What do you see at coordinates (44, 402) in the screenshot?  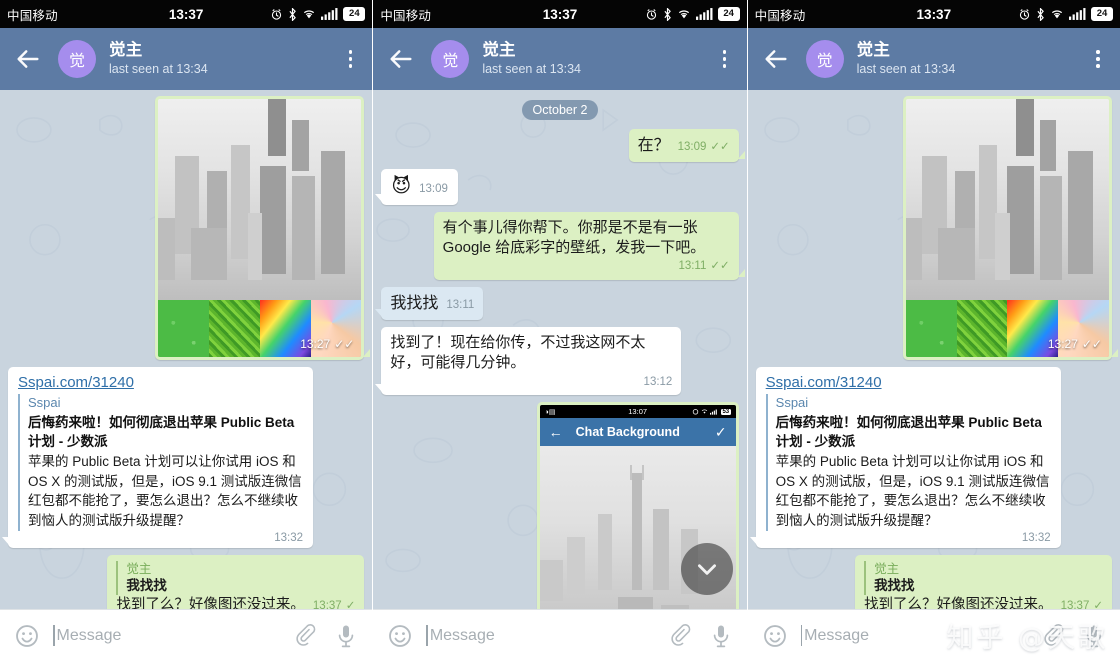 I see `preview-site: Sspai` at bounding box center [44, 402].